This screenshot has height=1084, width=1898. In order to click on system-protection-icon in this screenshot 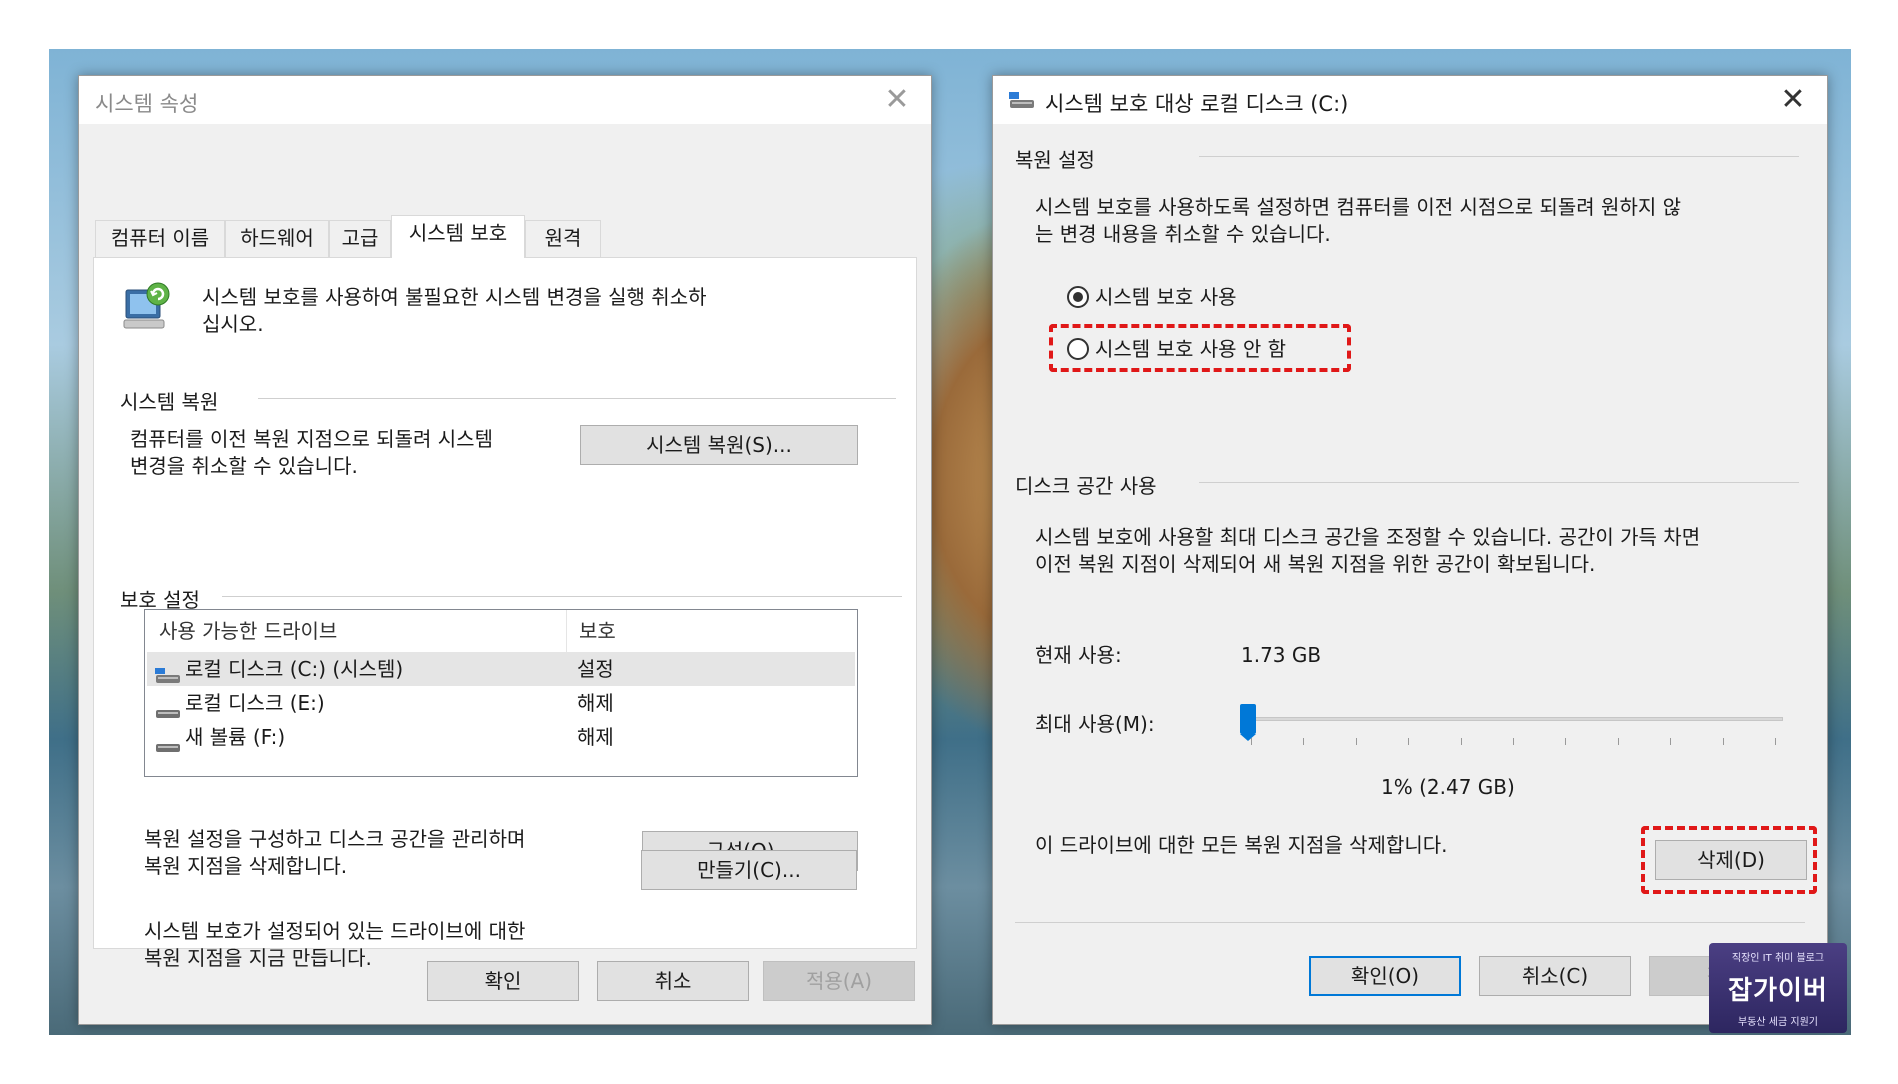, I will do `click(147, 307)`.